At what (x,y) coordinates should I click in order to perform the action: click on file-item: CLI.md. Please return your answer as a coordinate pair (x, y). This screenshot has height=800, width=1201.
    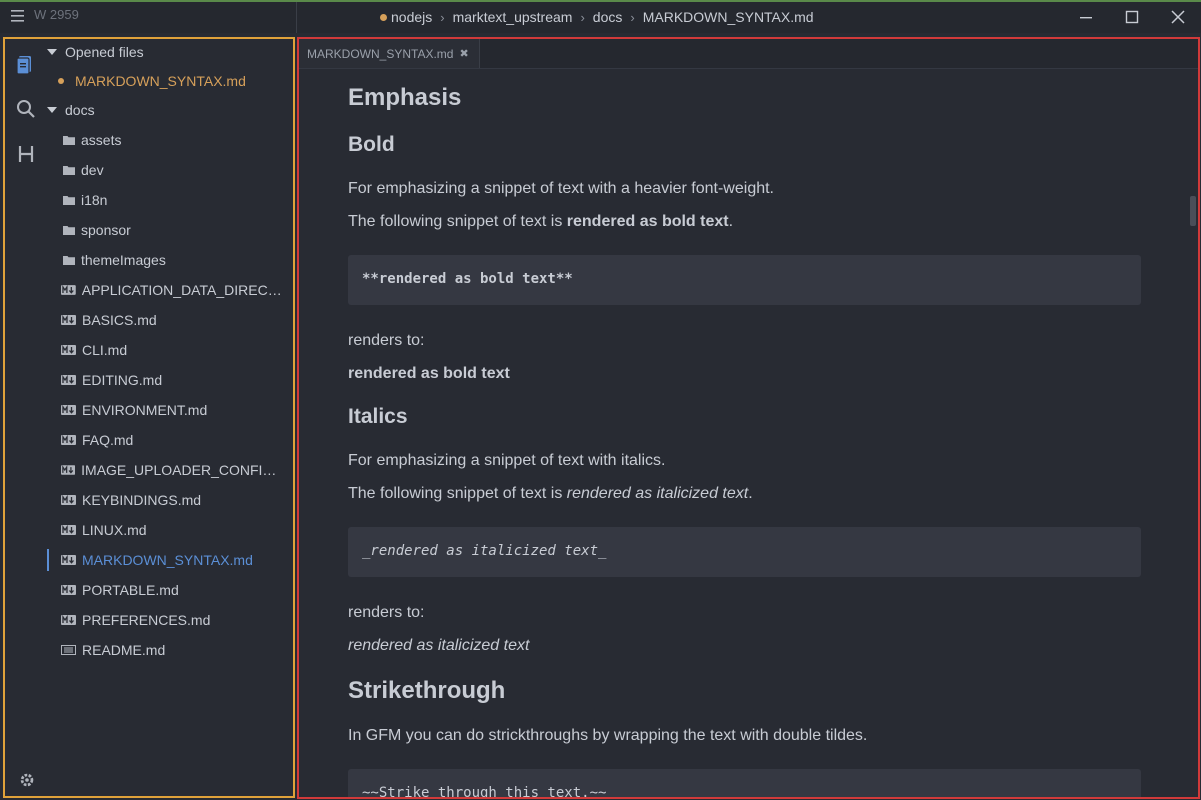
    Looking at the image, I should click on (165, 350).